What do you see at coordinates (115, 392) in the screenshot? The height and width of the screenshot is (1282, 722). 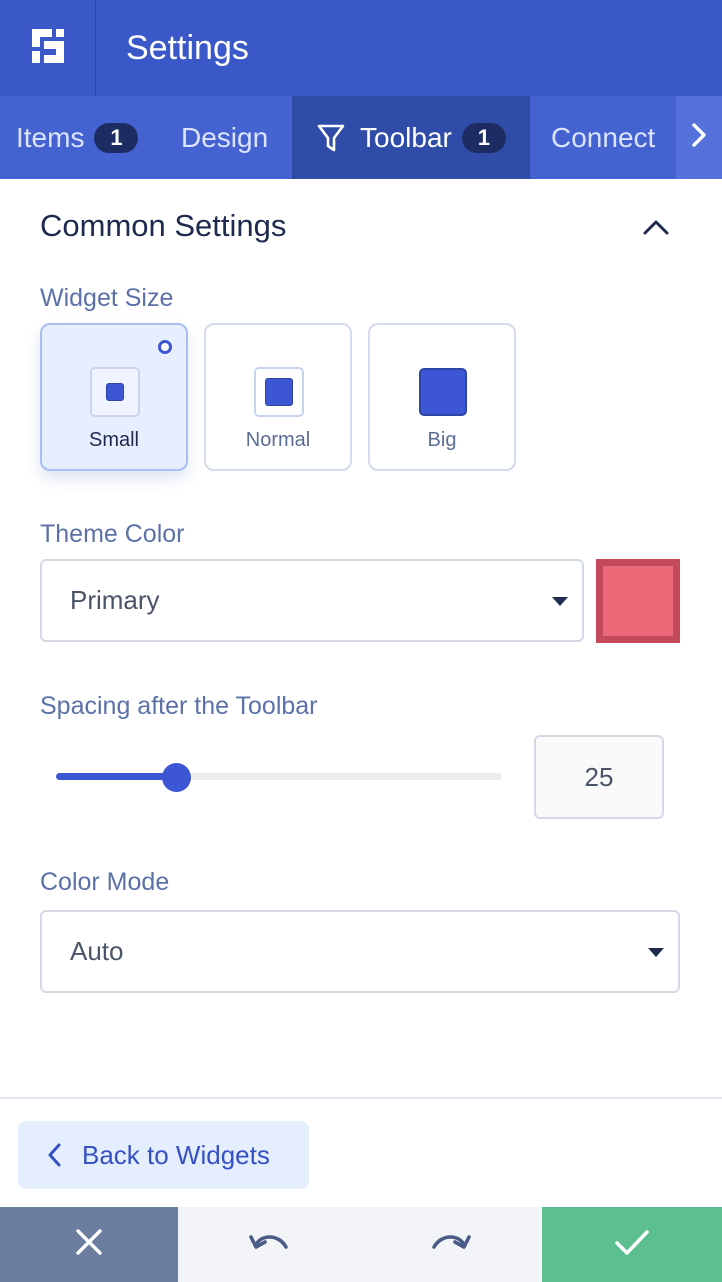 I see `size-preview-small` at bounding box center [115, 392].